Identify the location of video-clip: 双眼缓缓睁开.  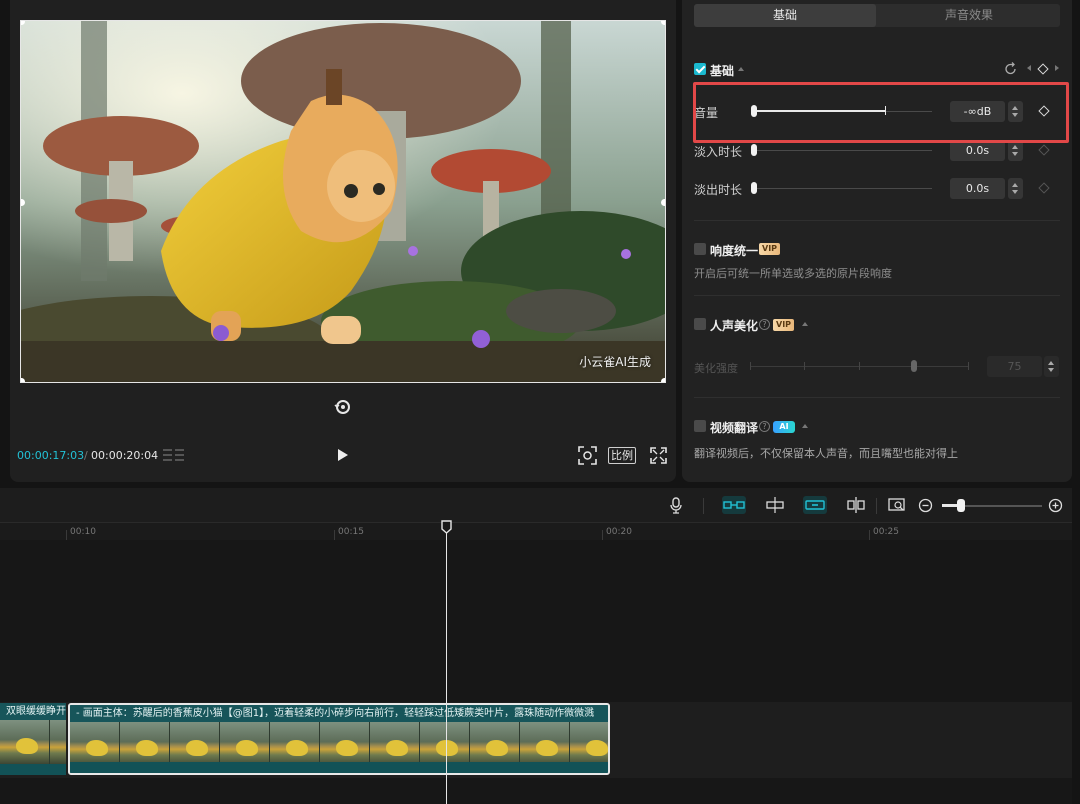
(33, 739).